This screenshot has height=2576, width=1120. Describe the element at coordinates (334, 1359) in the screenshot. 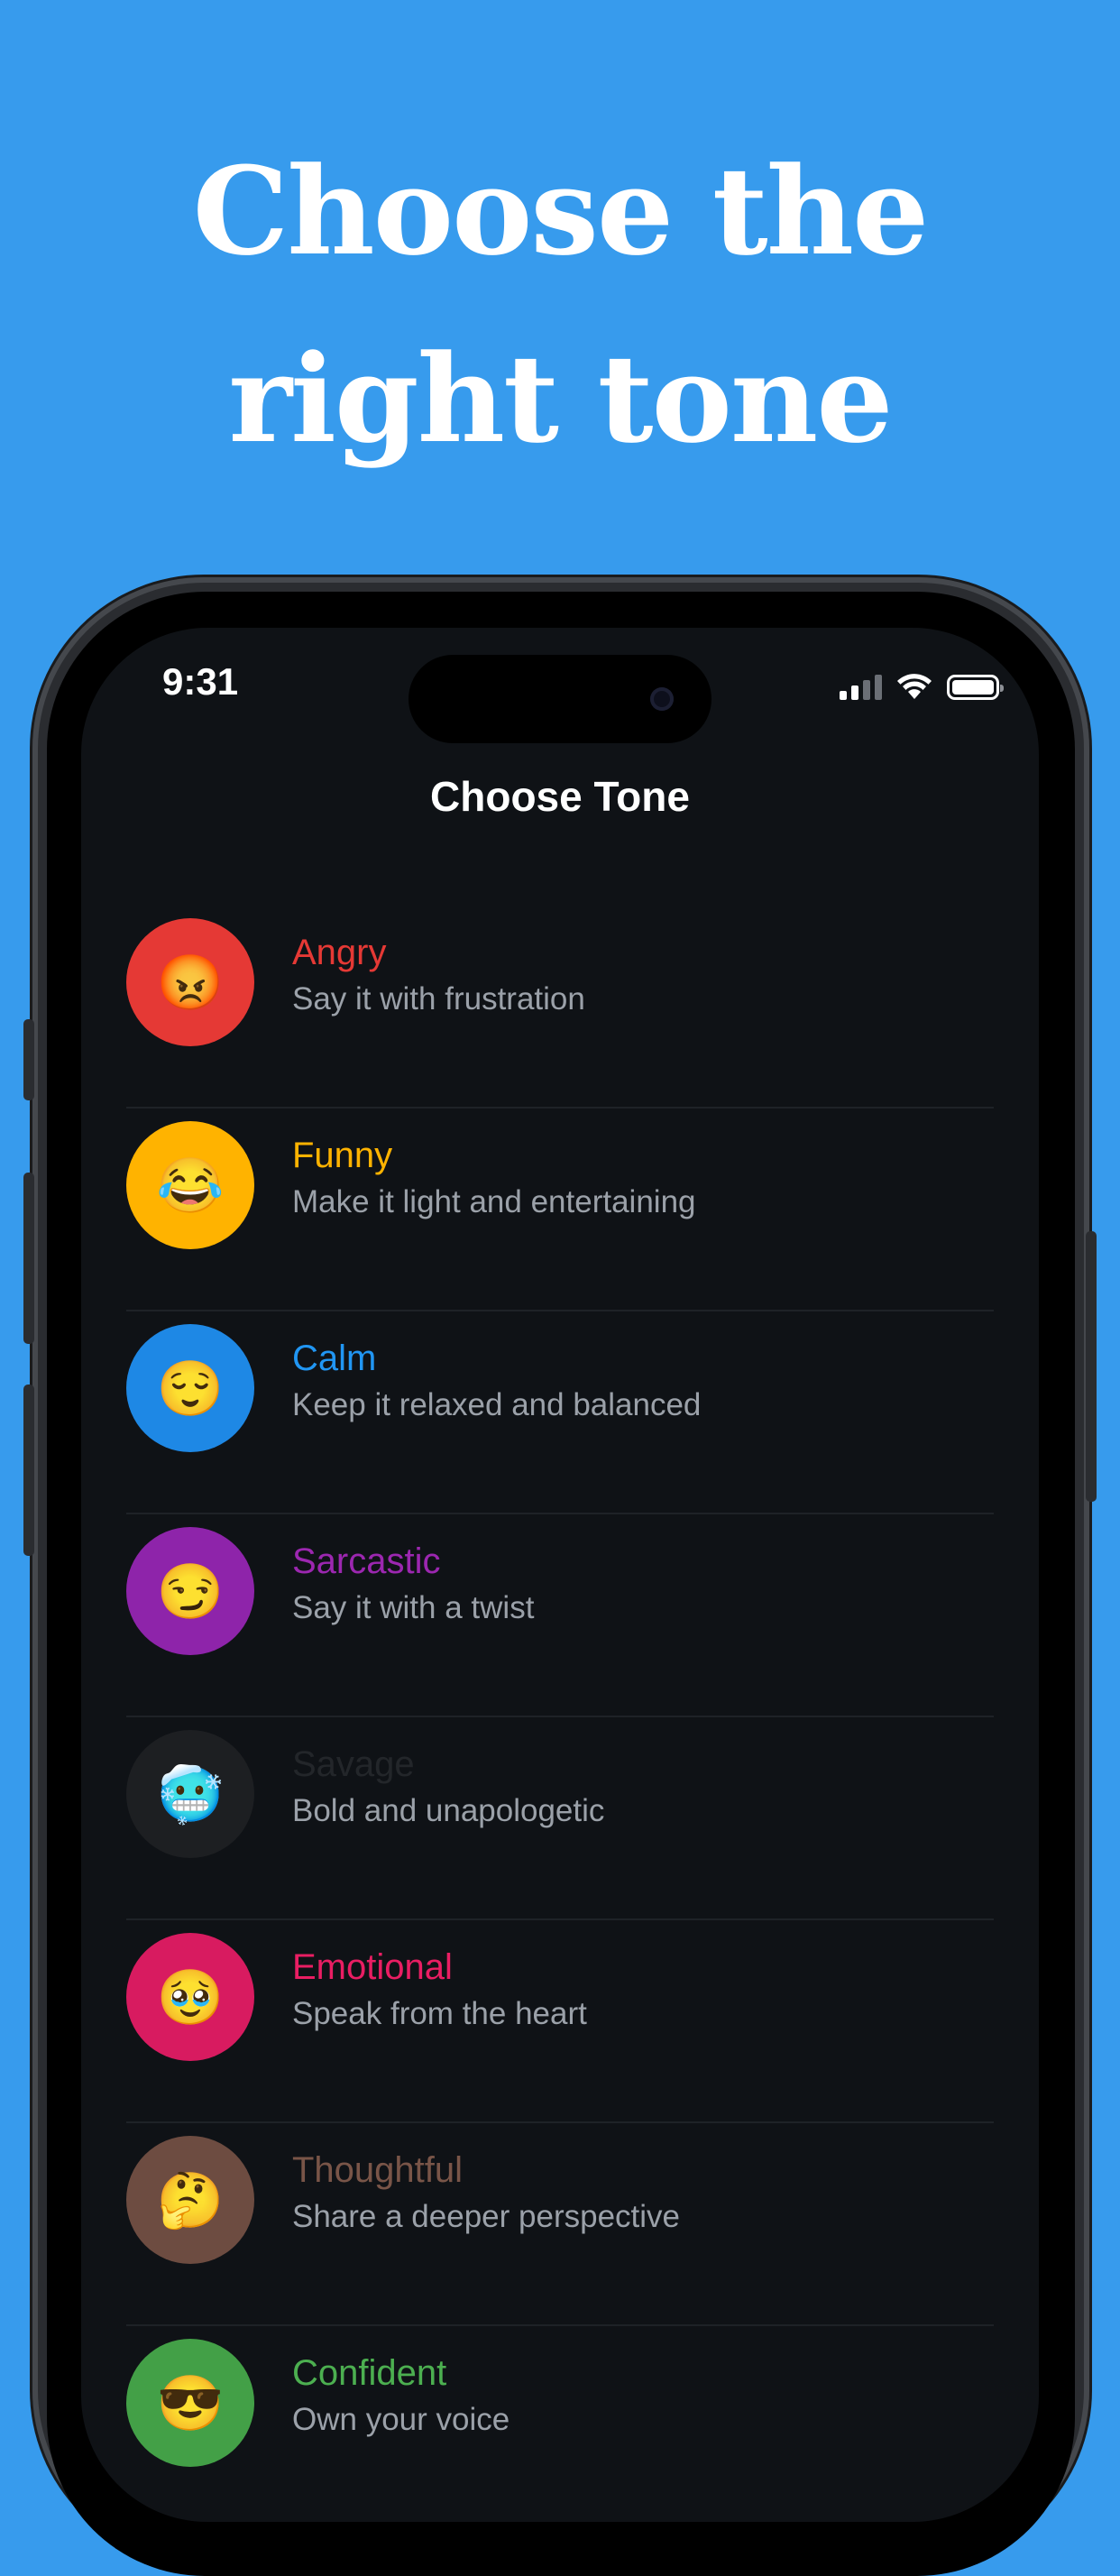

I see `tone-name: Calm` at that location.